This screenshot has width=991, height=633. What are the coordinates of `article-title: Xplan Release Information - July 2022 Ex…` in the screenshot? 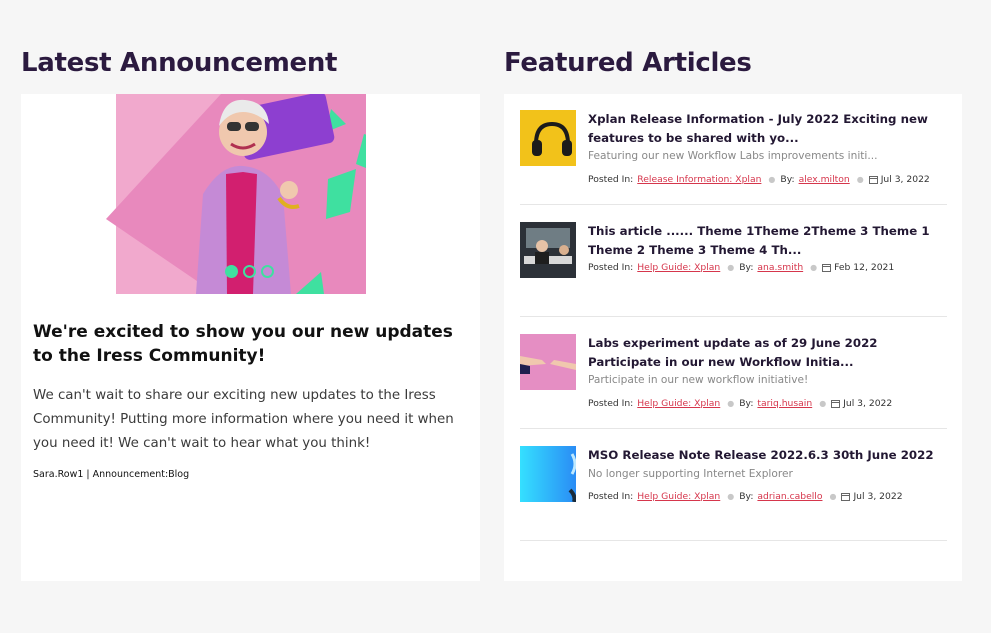 It's located at (766, 129).